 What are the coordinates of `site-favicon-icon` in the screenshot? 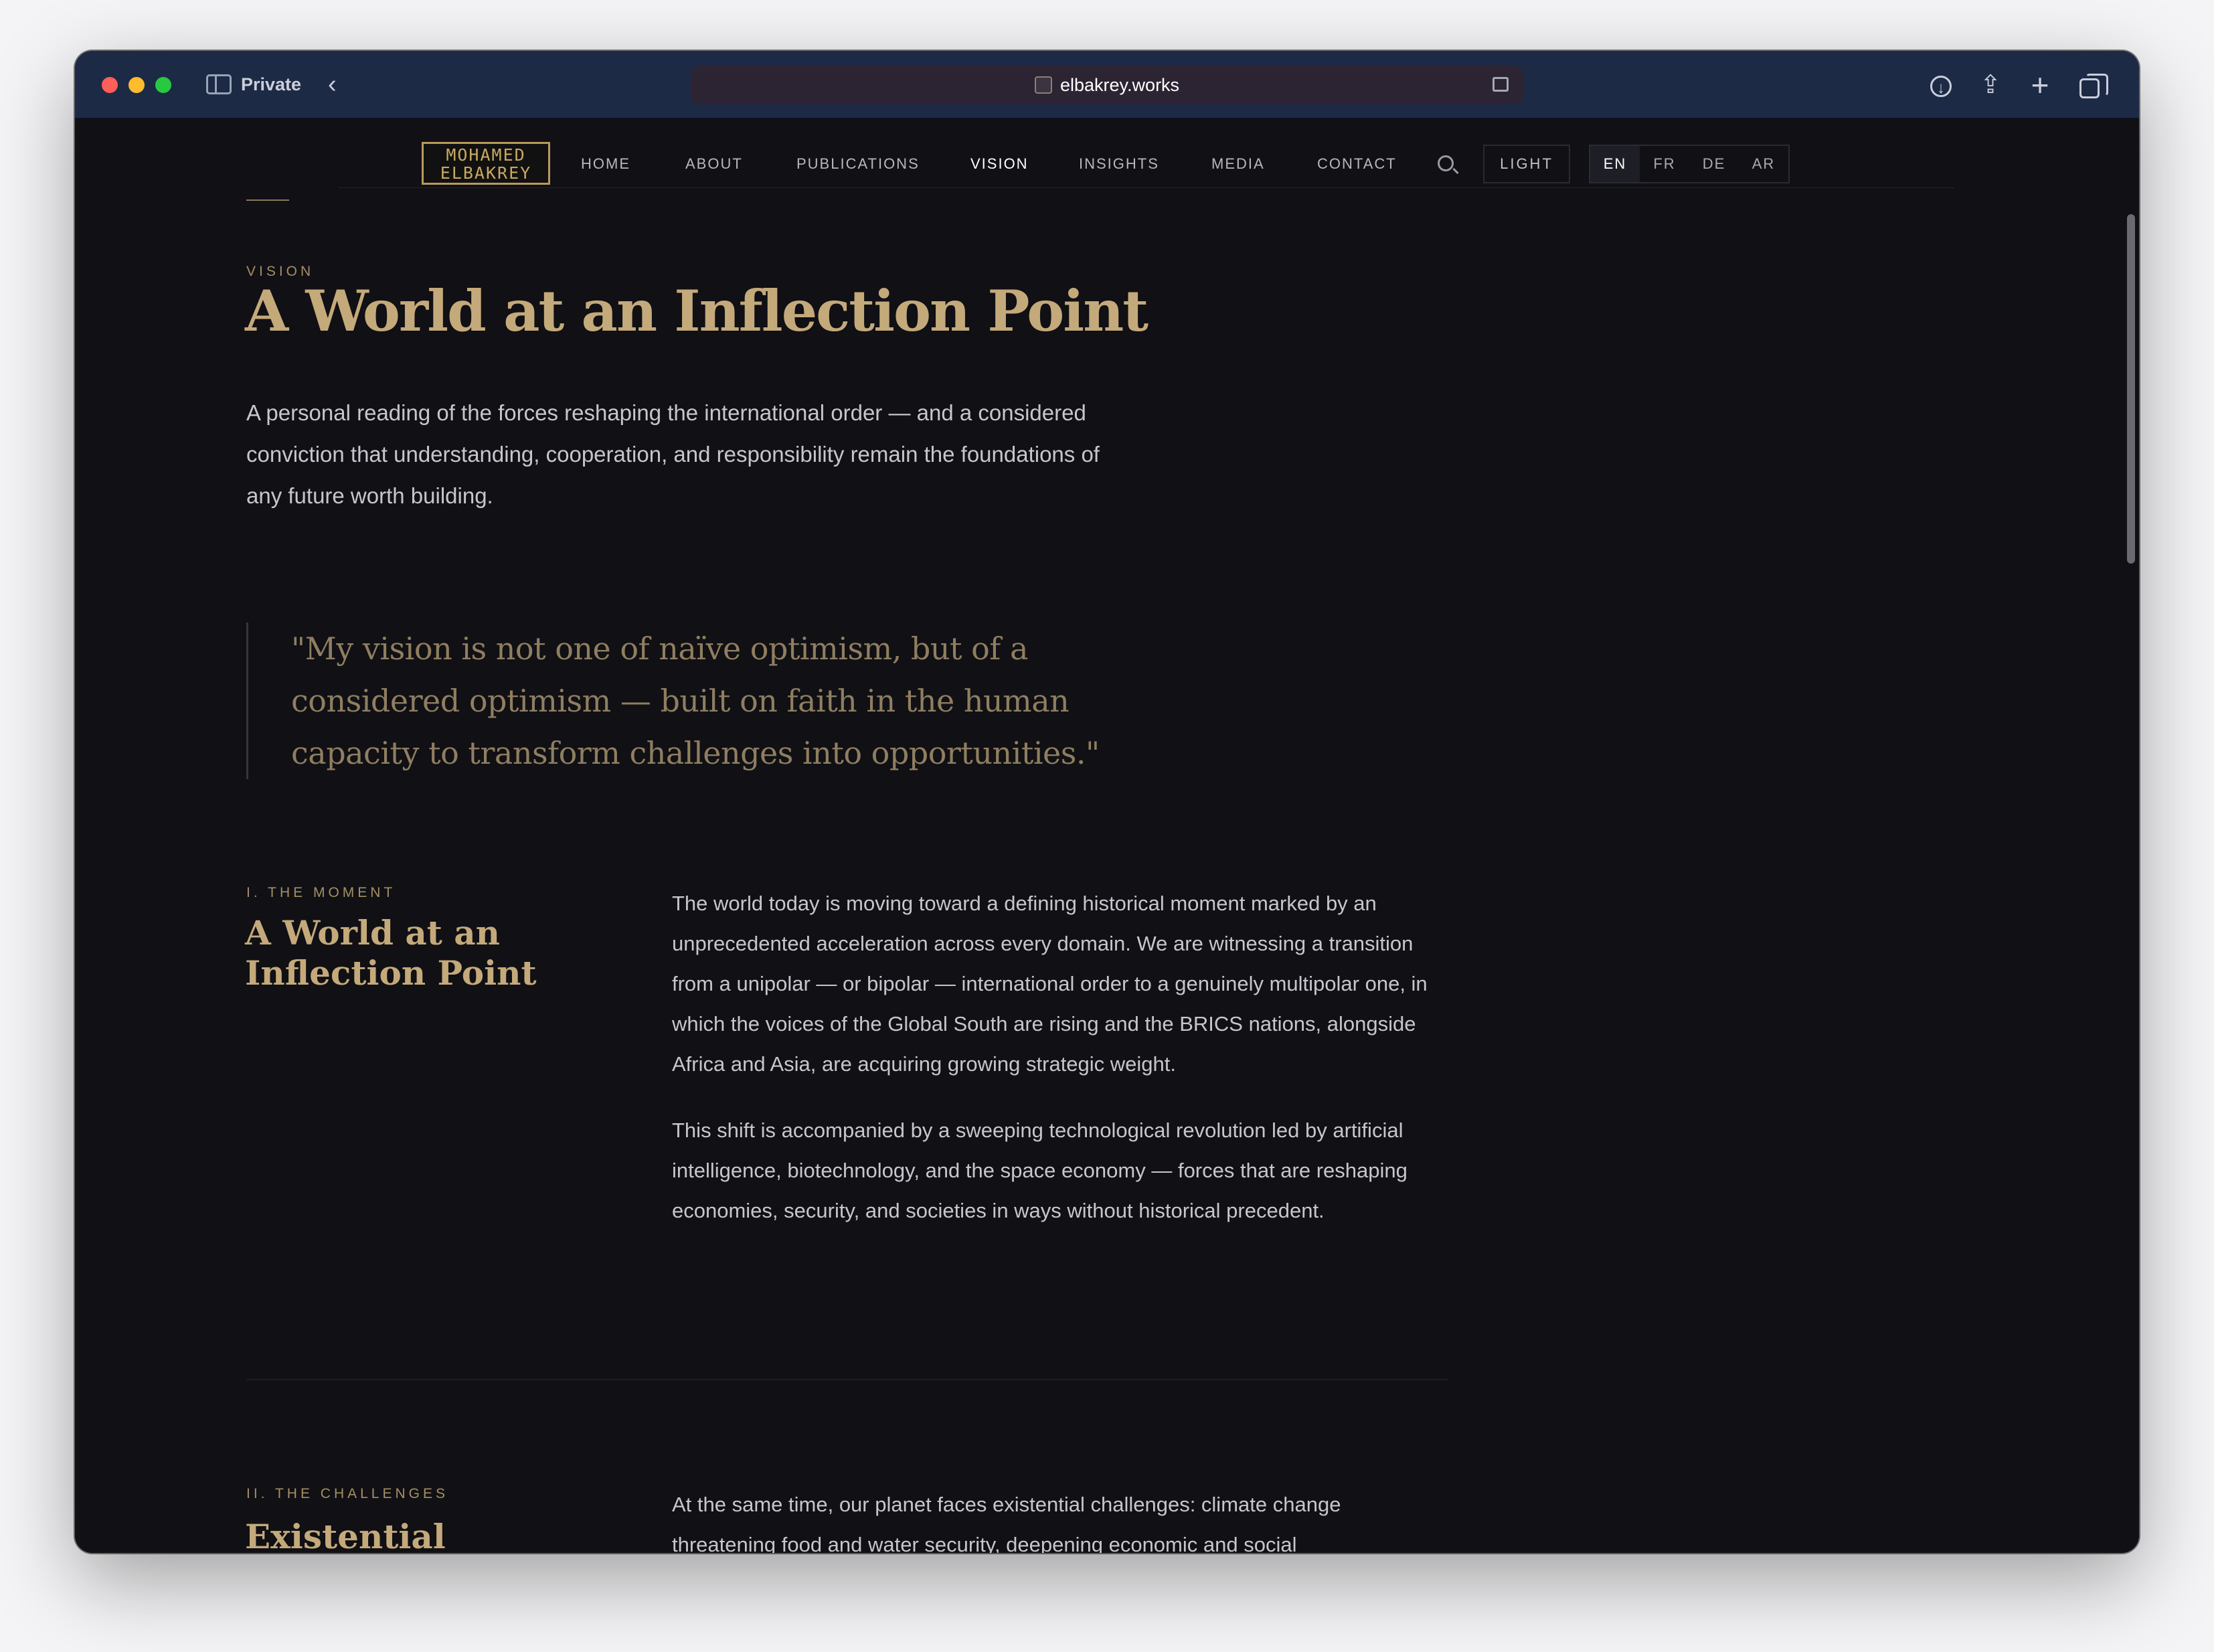 It's located at (1043, 85).